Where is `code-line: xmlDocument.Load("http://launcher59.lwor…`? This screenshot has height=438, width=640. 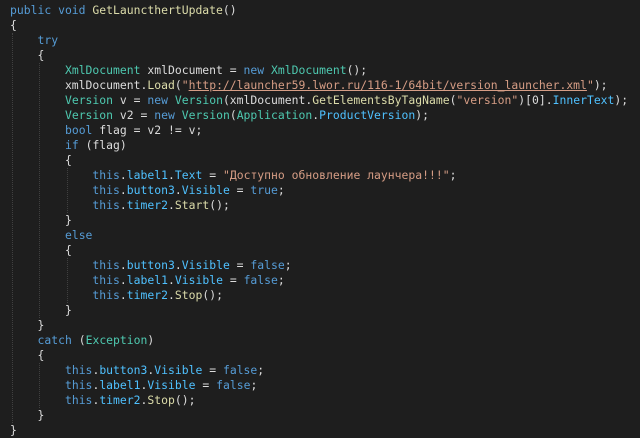 code-line: xmlDocument.Load("http://launcher59.lwor… is located at coordinates (309, 85).